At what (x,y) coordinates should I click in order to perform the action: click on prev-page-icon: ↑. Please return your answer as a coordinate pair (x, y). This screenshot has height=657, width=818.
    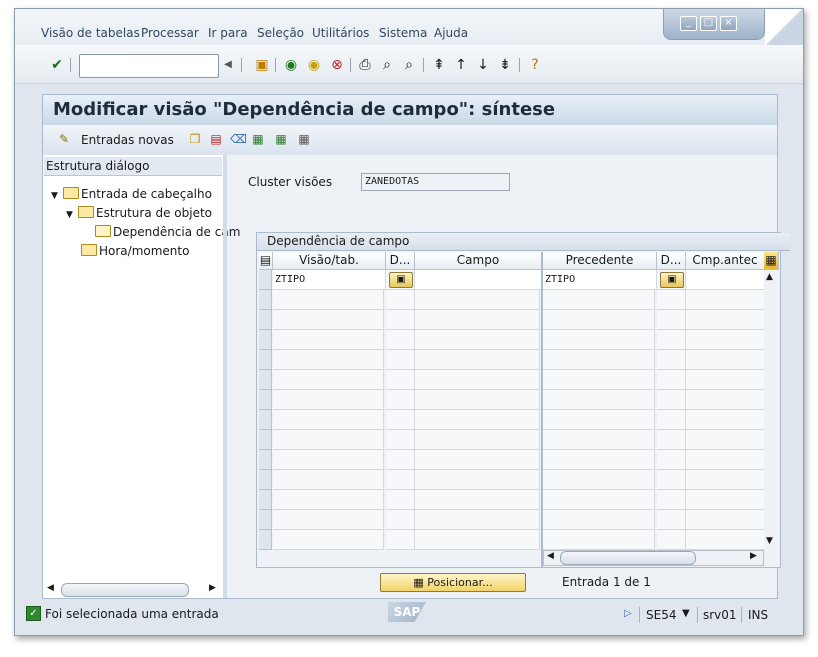
    Looking at the image, I should click on (461, 65).